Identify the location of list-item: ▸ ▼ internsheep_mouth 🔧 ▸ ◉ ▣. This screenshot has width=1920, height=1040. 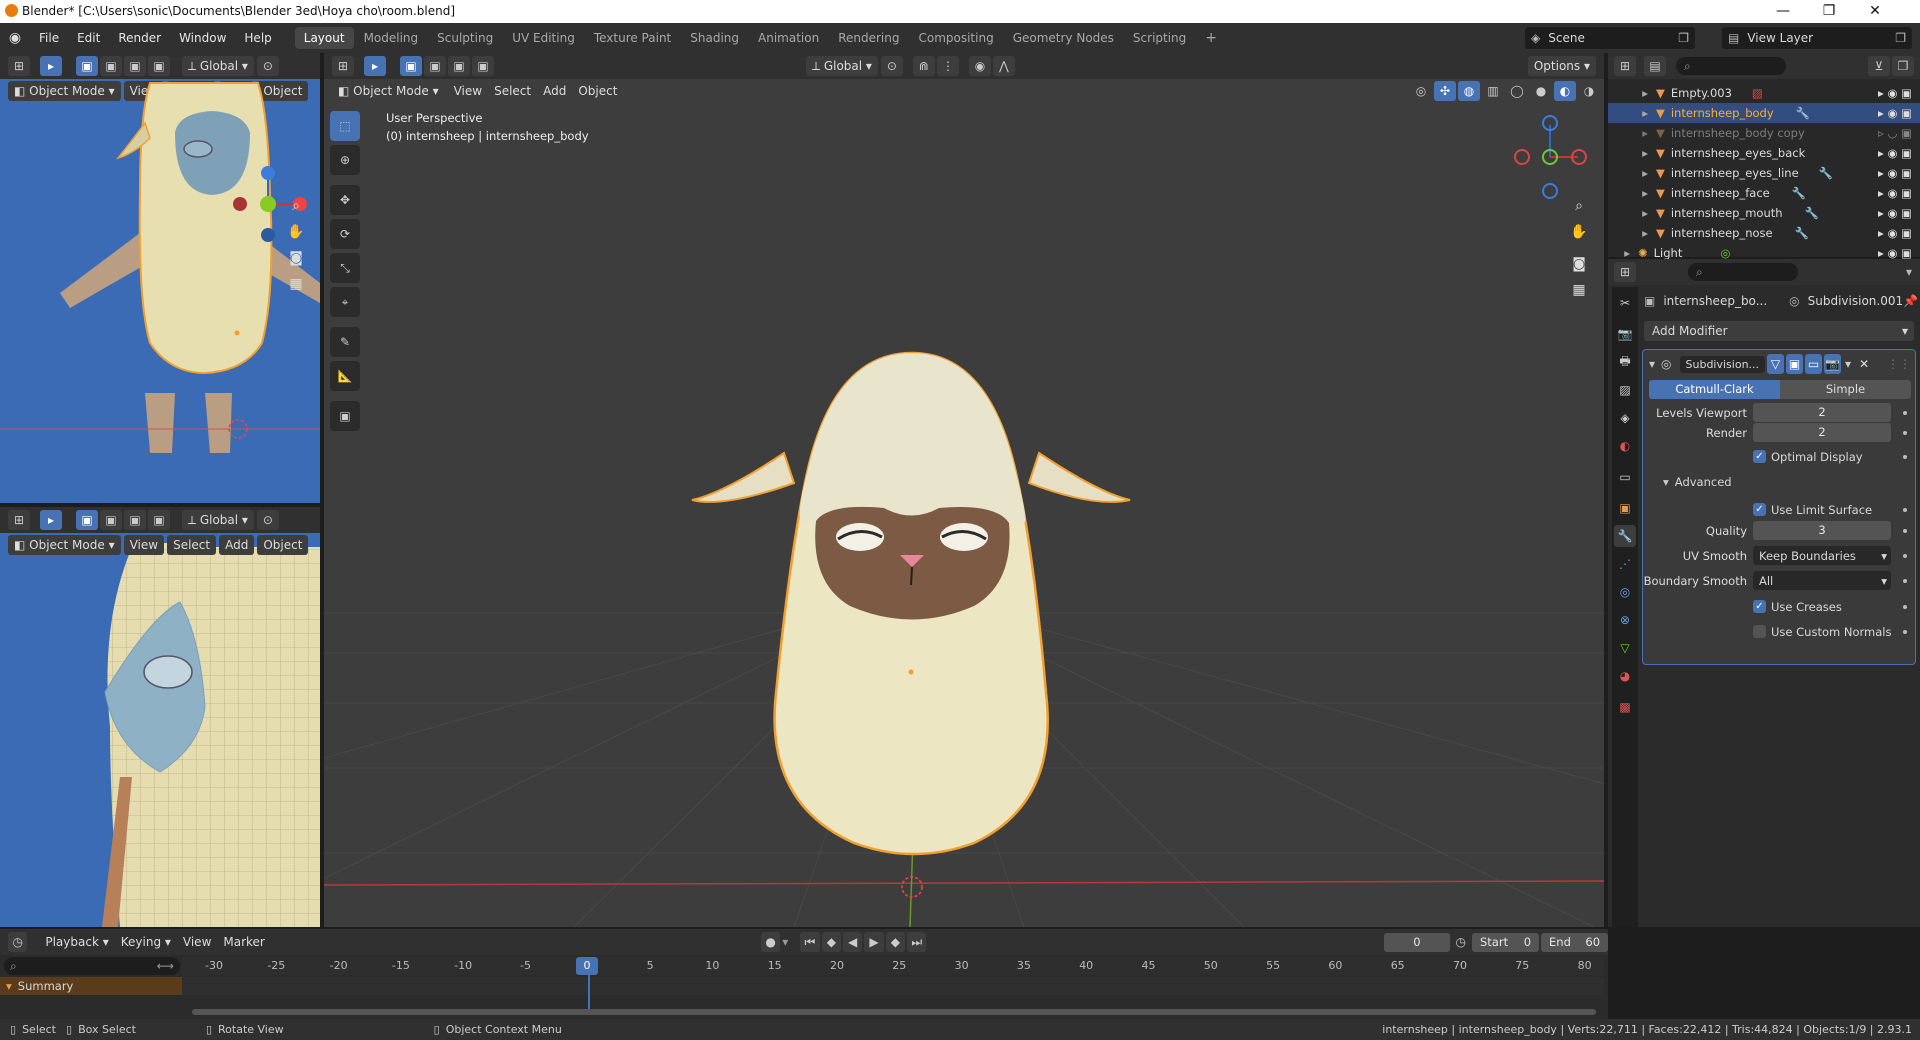
(1764, 213).